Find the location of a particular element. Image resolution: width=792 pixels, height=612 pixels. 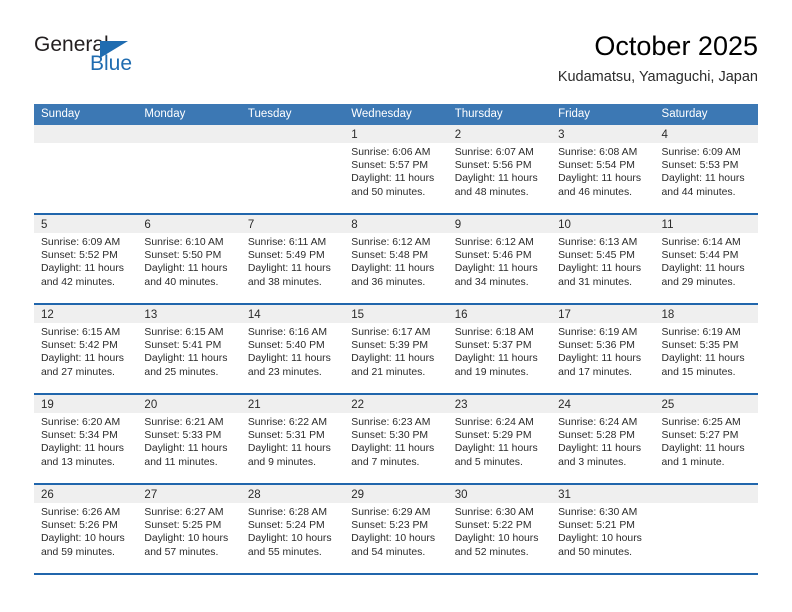

day-number-band: 9 is located at coordinates (499, 224).